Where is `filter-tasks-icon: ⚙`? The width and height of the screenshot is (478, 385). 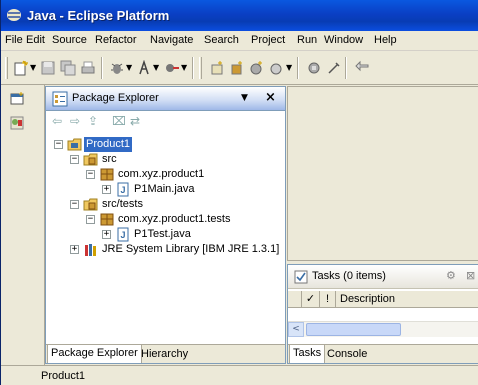 filter-tasks-icon: ⚙ is located at coordinates (451, 275).